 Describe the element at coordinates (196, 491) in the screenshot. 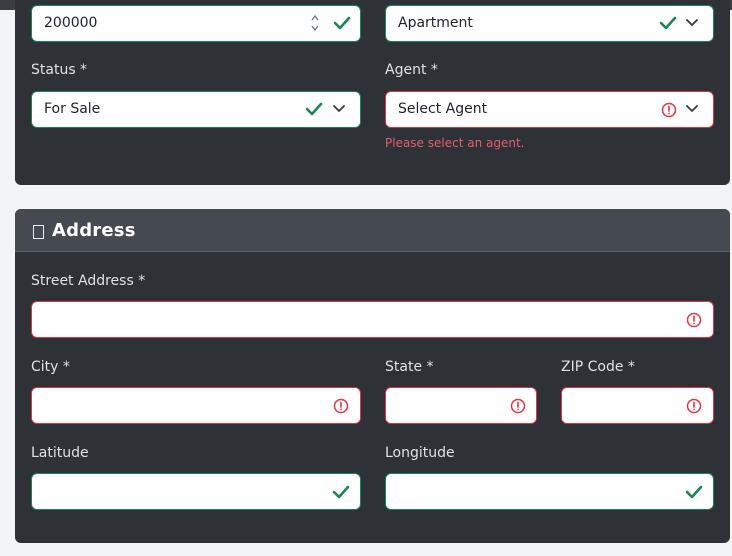

I see `latitude-input` at that location.